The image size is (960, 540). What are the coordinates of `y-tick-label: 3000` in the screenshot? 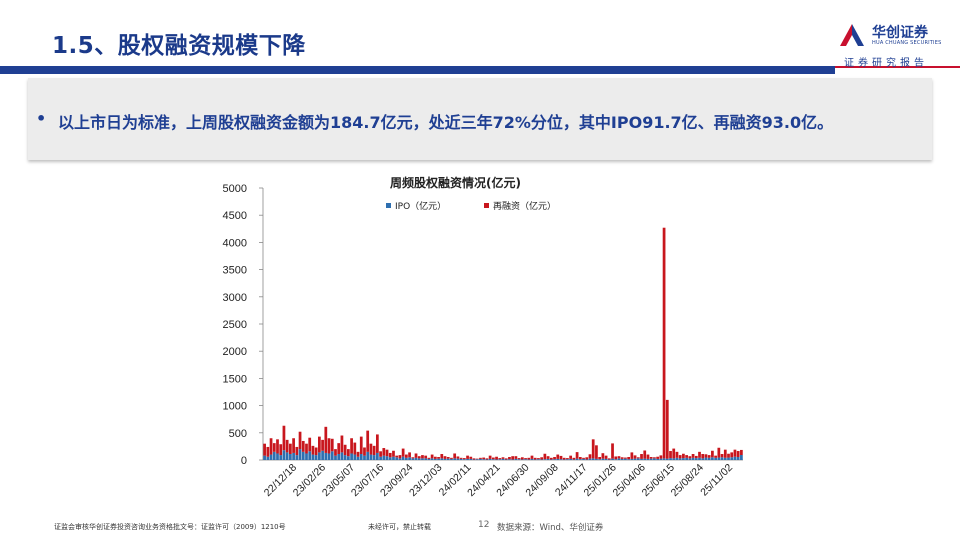 It's located at (235, 298).